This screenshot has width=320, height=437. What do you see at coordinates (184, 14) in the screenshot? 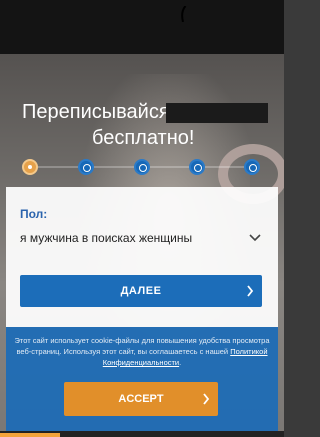
I see `logo-mark-icon` at bounding box center [184, 14].